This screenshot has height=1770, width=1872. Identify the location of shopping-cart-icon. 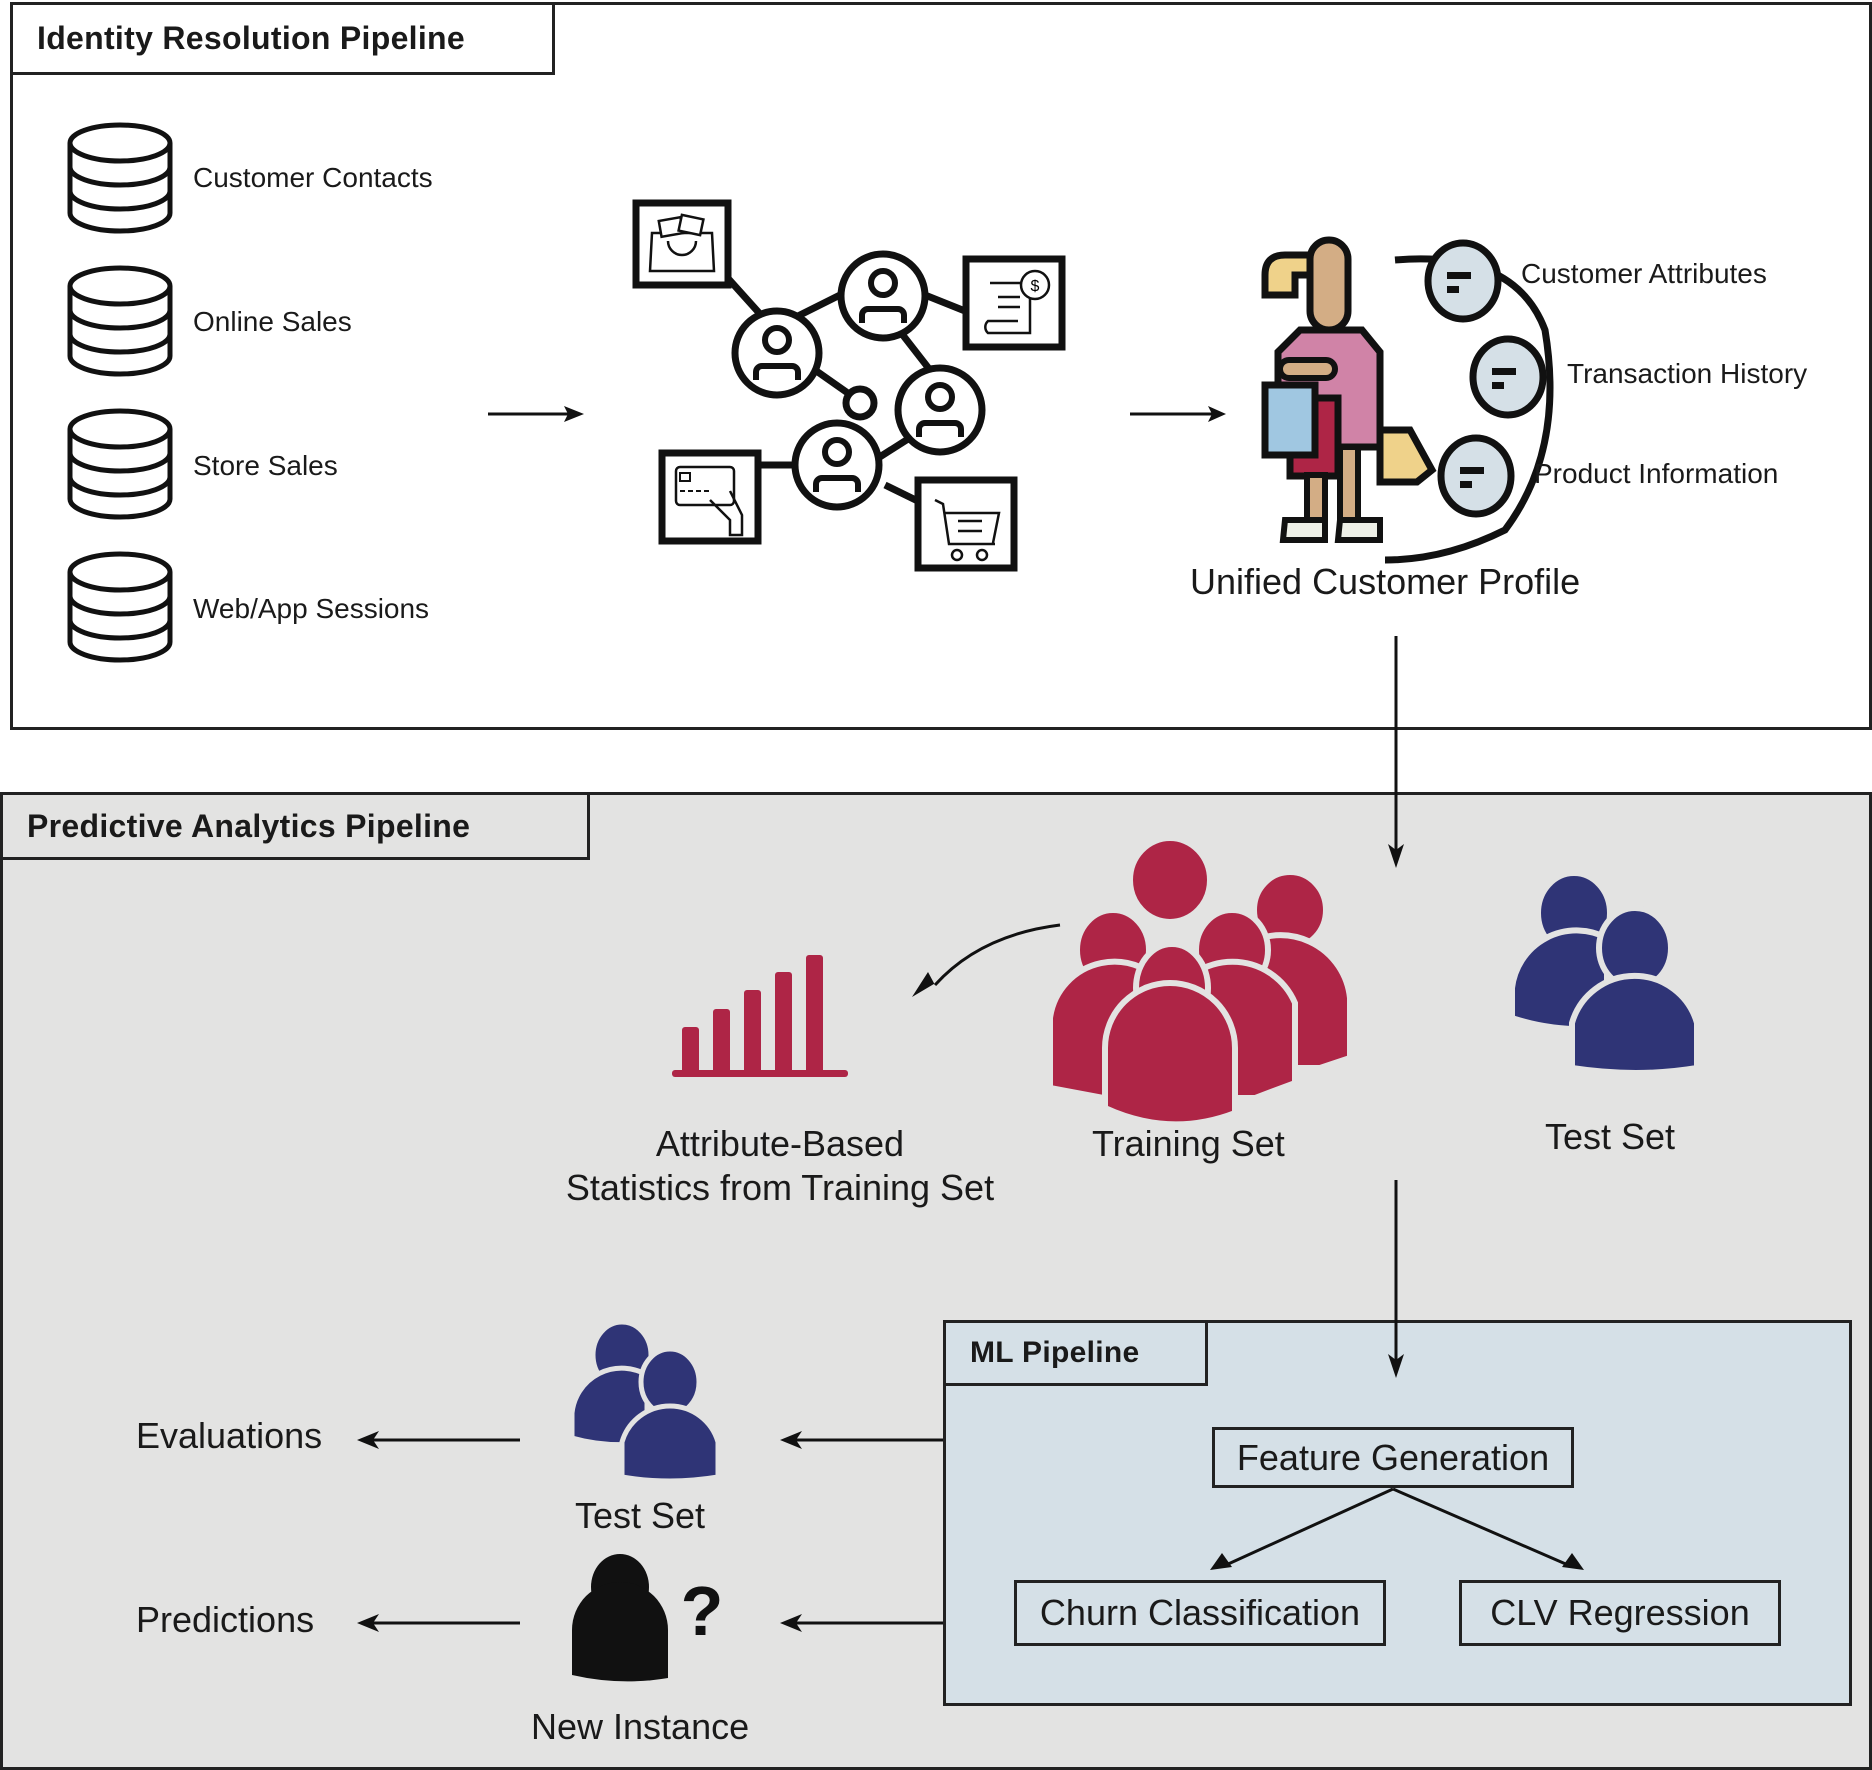
(966, 524).